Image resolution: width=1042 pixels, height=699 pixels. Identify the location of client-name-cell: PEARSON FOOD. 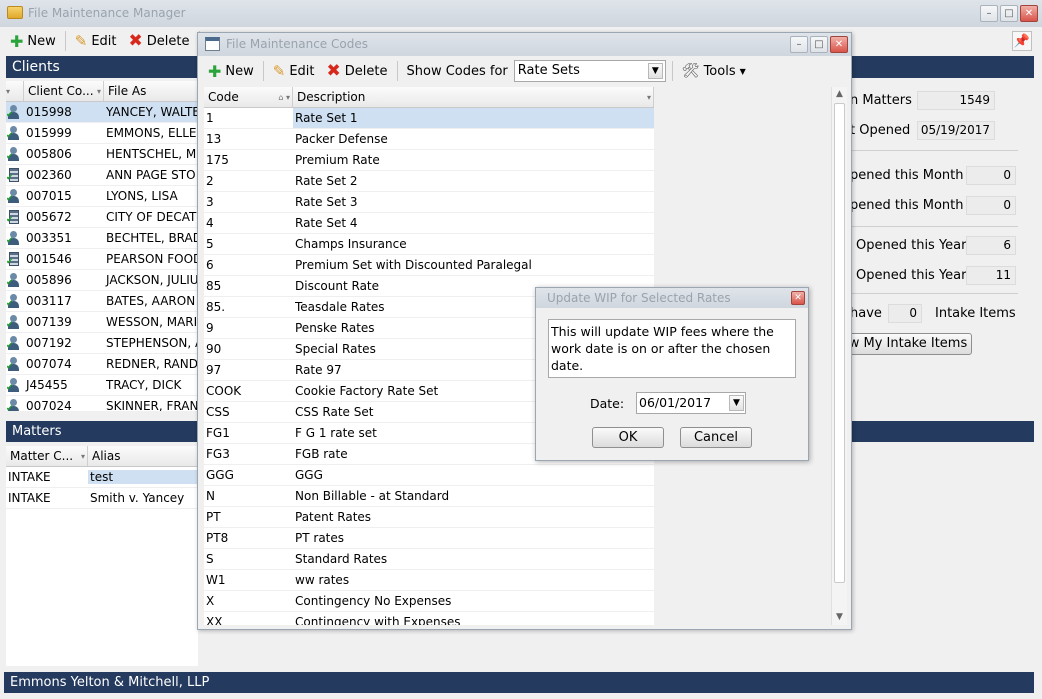
(152, 259).